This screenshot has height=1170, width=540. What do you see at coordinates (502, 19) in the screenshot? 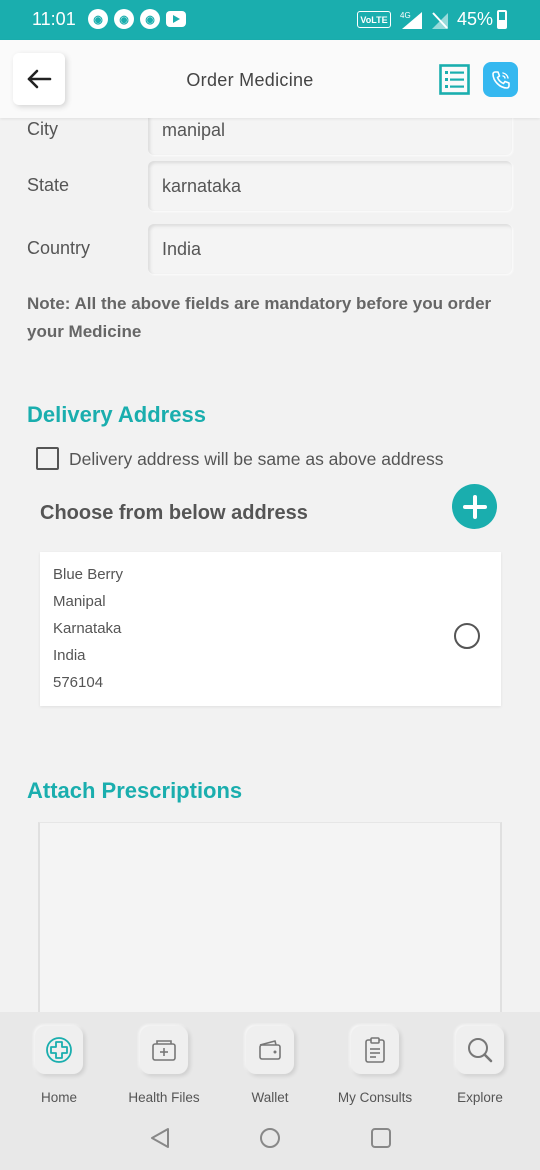
I see `battery-icon` at bounding box center [502, 19].